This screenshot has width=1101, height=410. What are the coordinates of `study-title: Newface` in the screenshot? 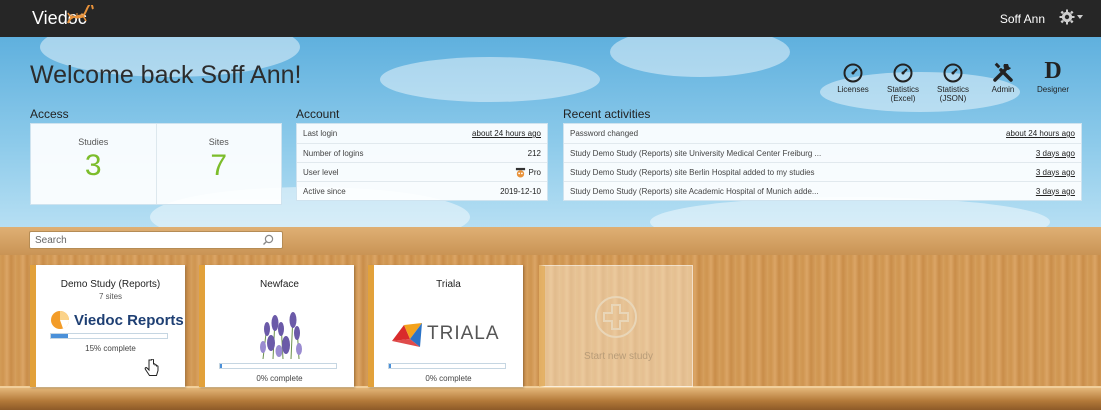 It's located at (279, 284).